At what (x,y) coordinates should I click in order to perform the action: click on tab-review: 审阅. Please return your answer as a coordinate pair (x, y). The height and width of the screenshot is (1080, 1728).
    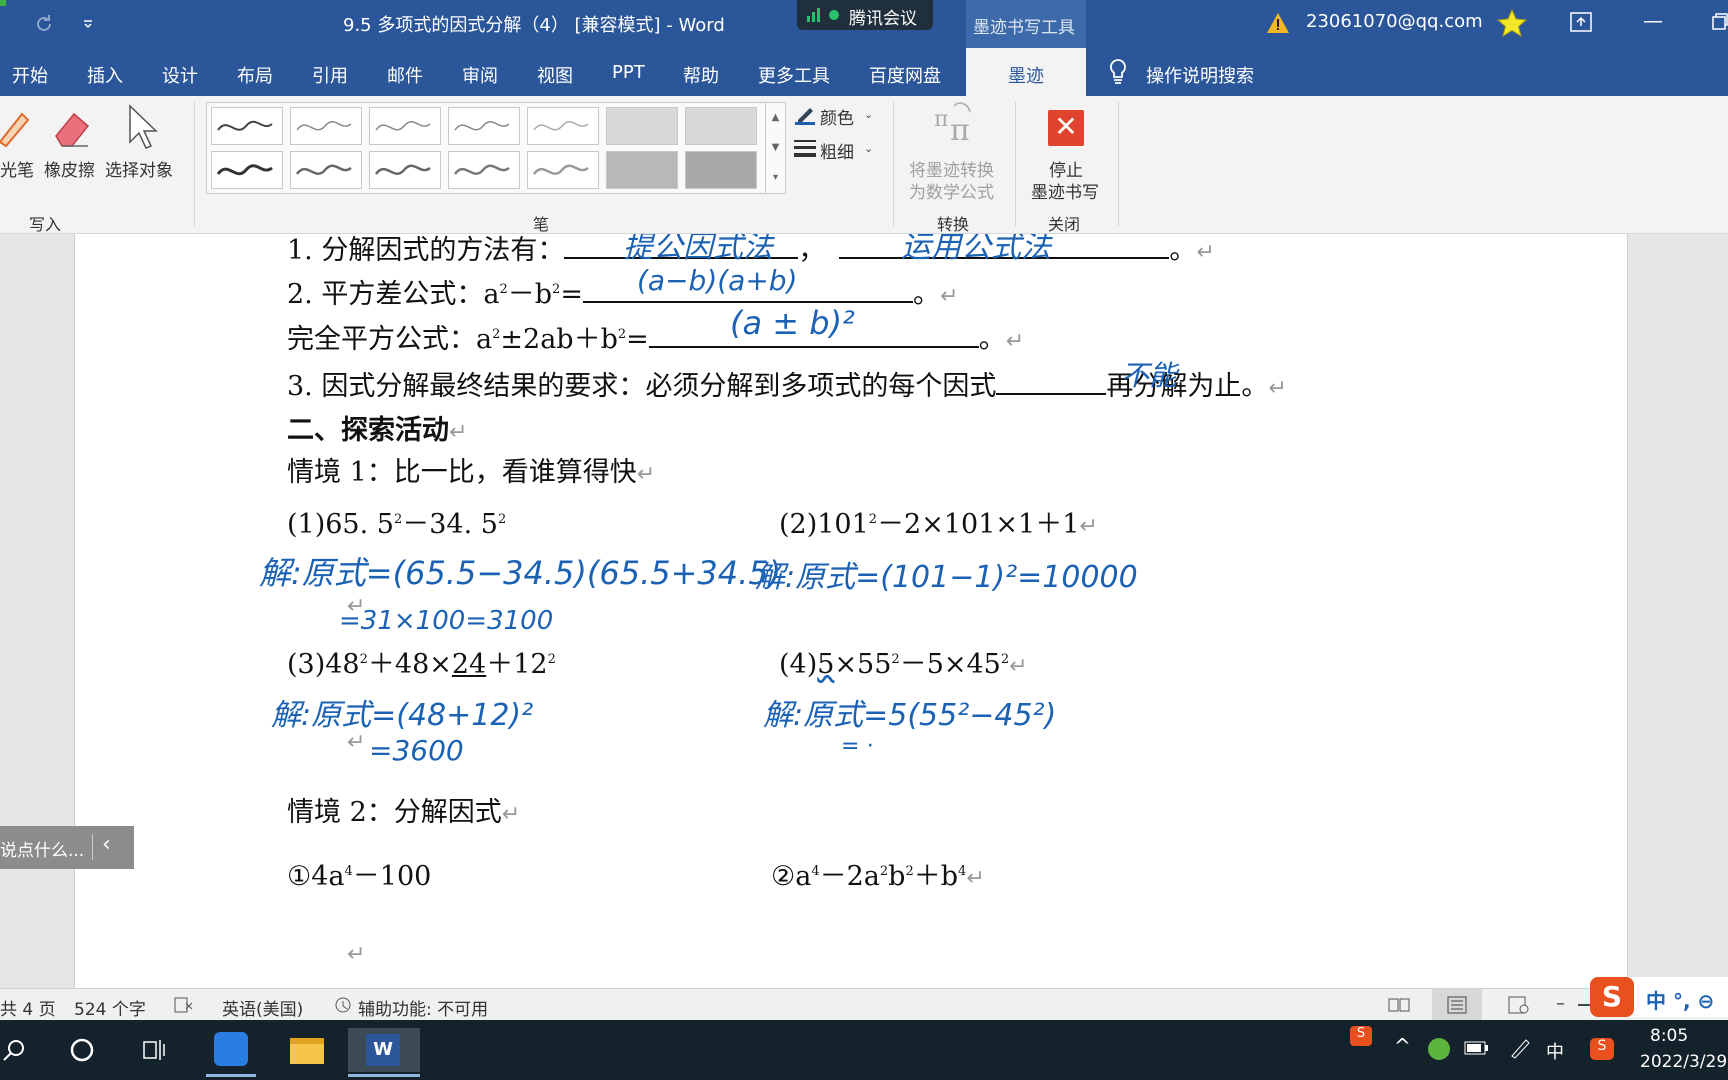
    Looking at the image, I should click on (480, 75).